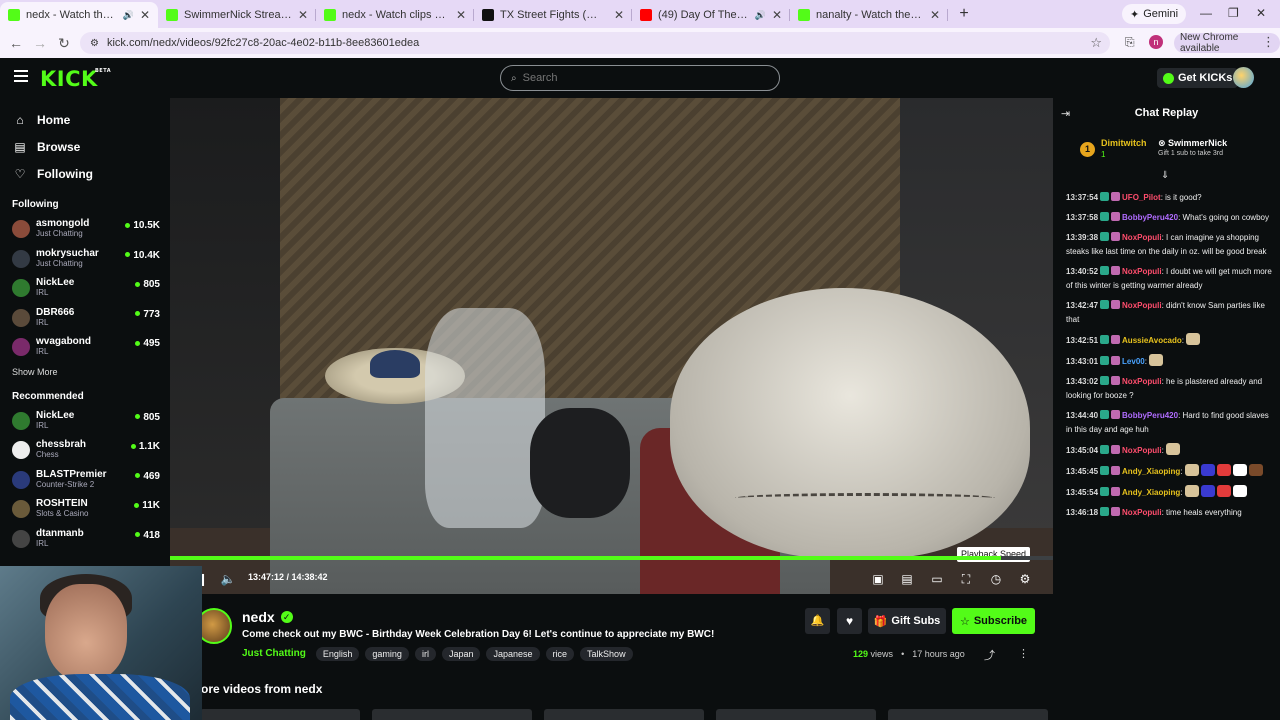 This screenshot has height=720, width=1280. What do you see at coordinates (21, 229) in the screenshot?
I see `channel-avatar` at bounding box center [21, 229].